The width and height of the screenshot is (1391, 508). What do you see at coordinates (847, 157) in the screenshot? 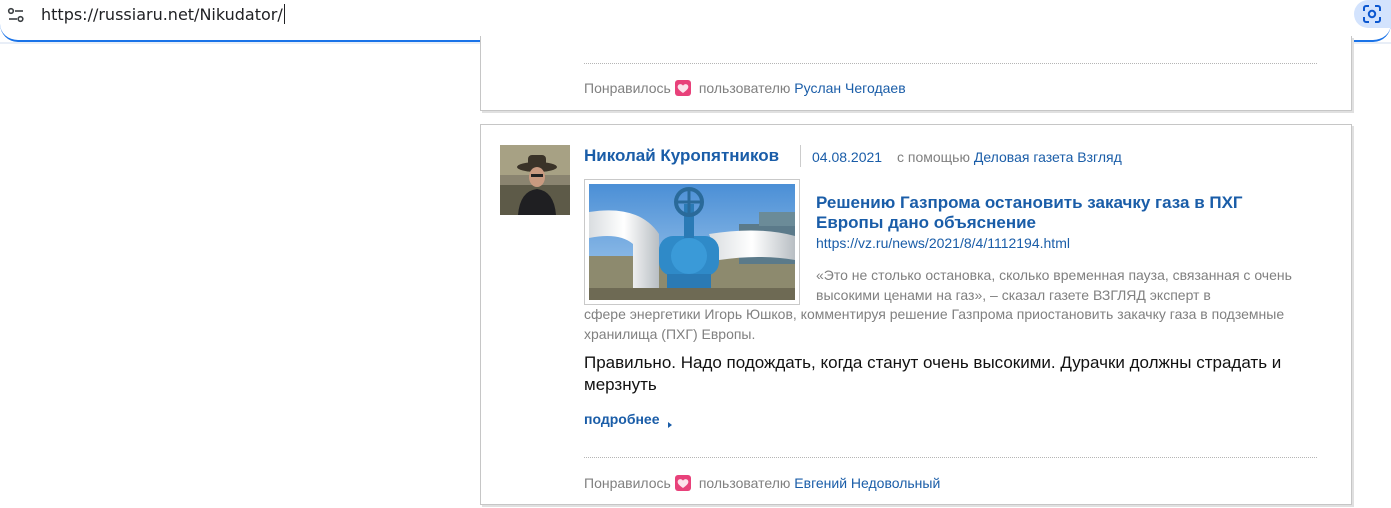
I see `post-date-link: 04.08.2021` at bounding box center [847, 157].